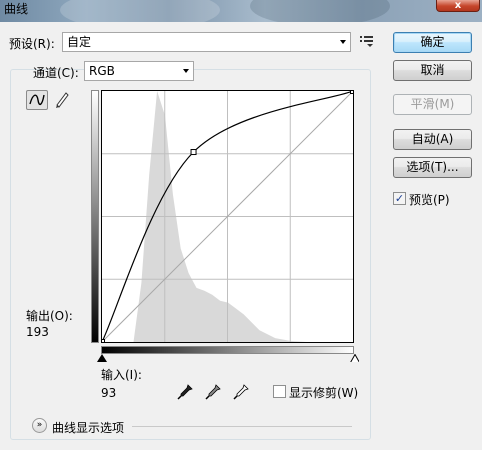 The height and width of the screenshot is (450, 482). What do you see at coordinates (432, 104) in the screenshot?
I see `smooth-button: 平滑(M)` at bounding box center [432, 104].